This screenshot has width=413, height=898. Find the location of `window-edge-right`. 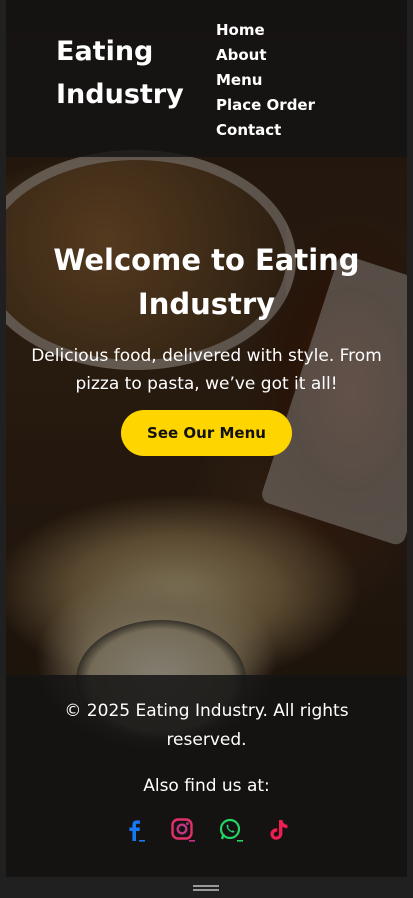

window-edge-right is located at coordinates (410, 438).